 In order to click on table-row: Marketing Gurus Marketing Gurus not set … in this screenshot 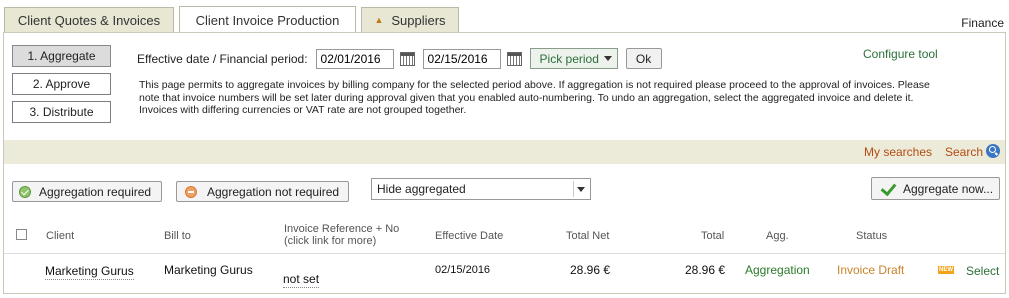, I will do `click(504, 273)`.